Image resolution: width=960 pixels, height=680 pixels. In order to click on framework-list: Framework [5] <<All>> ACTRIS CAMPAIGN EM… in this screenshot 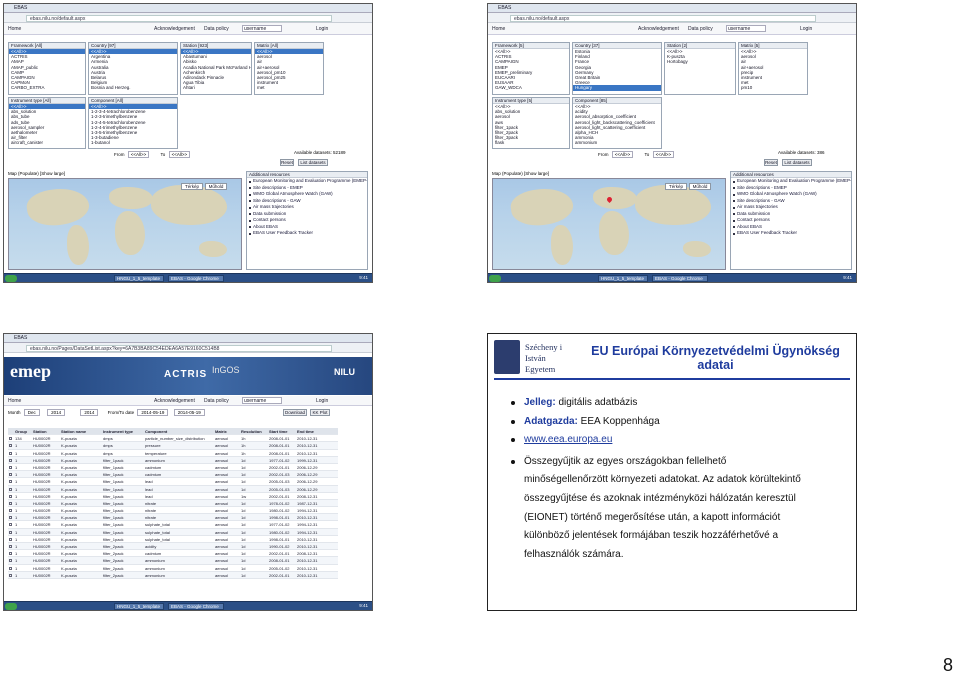, I will do `click(531, 68)`.